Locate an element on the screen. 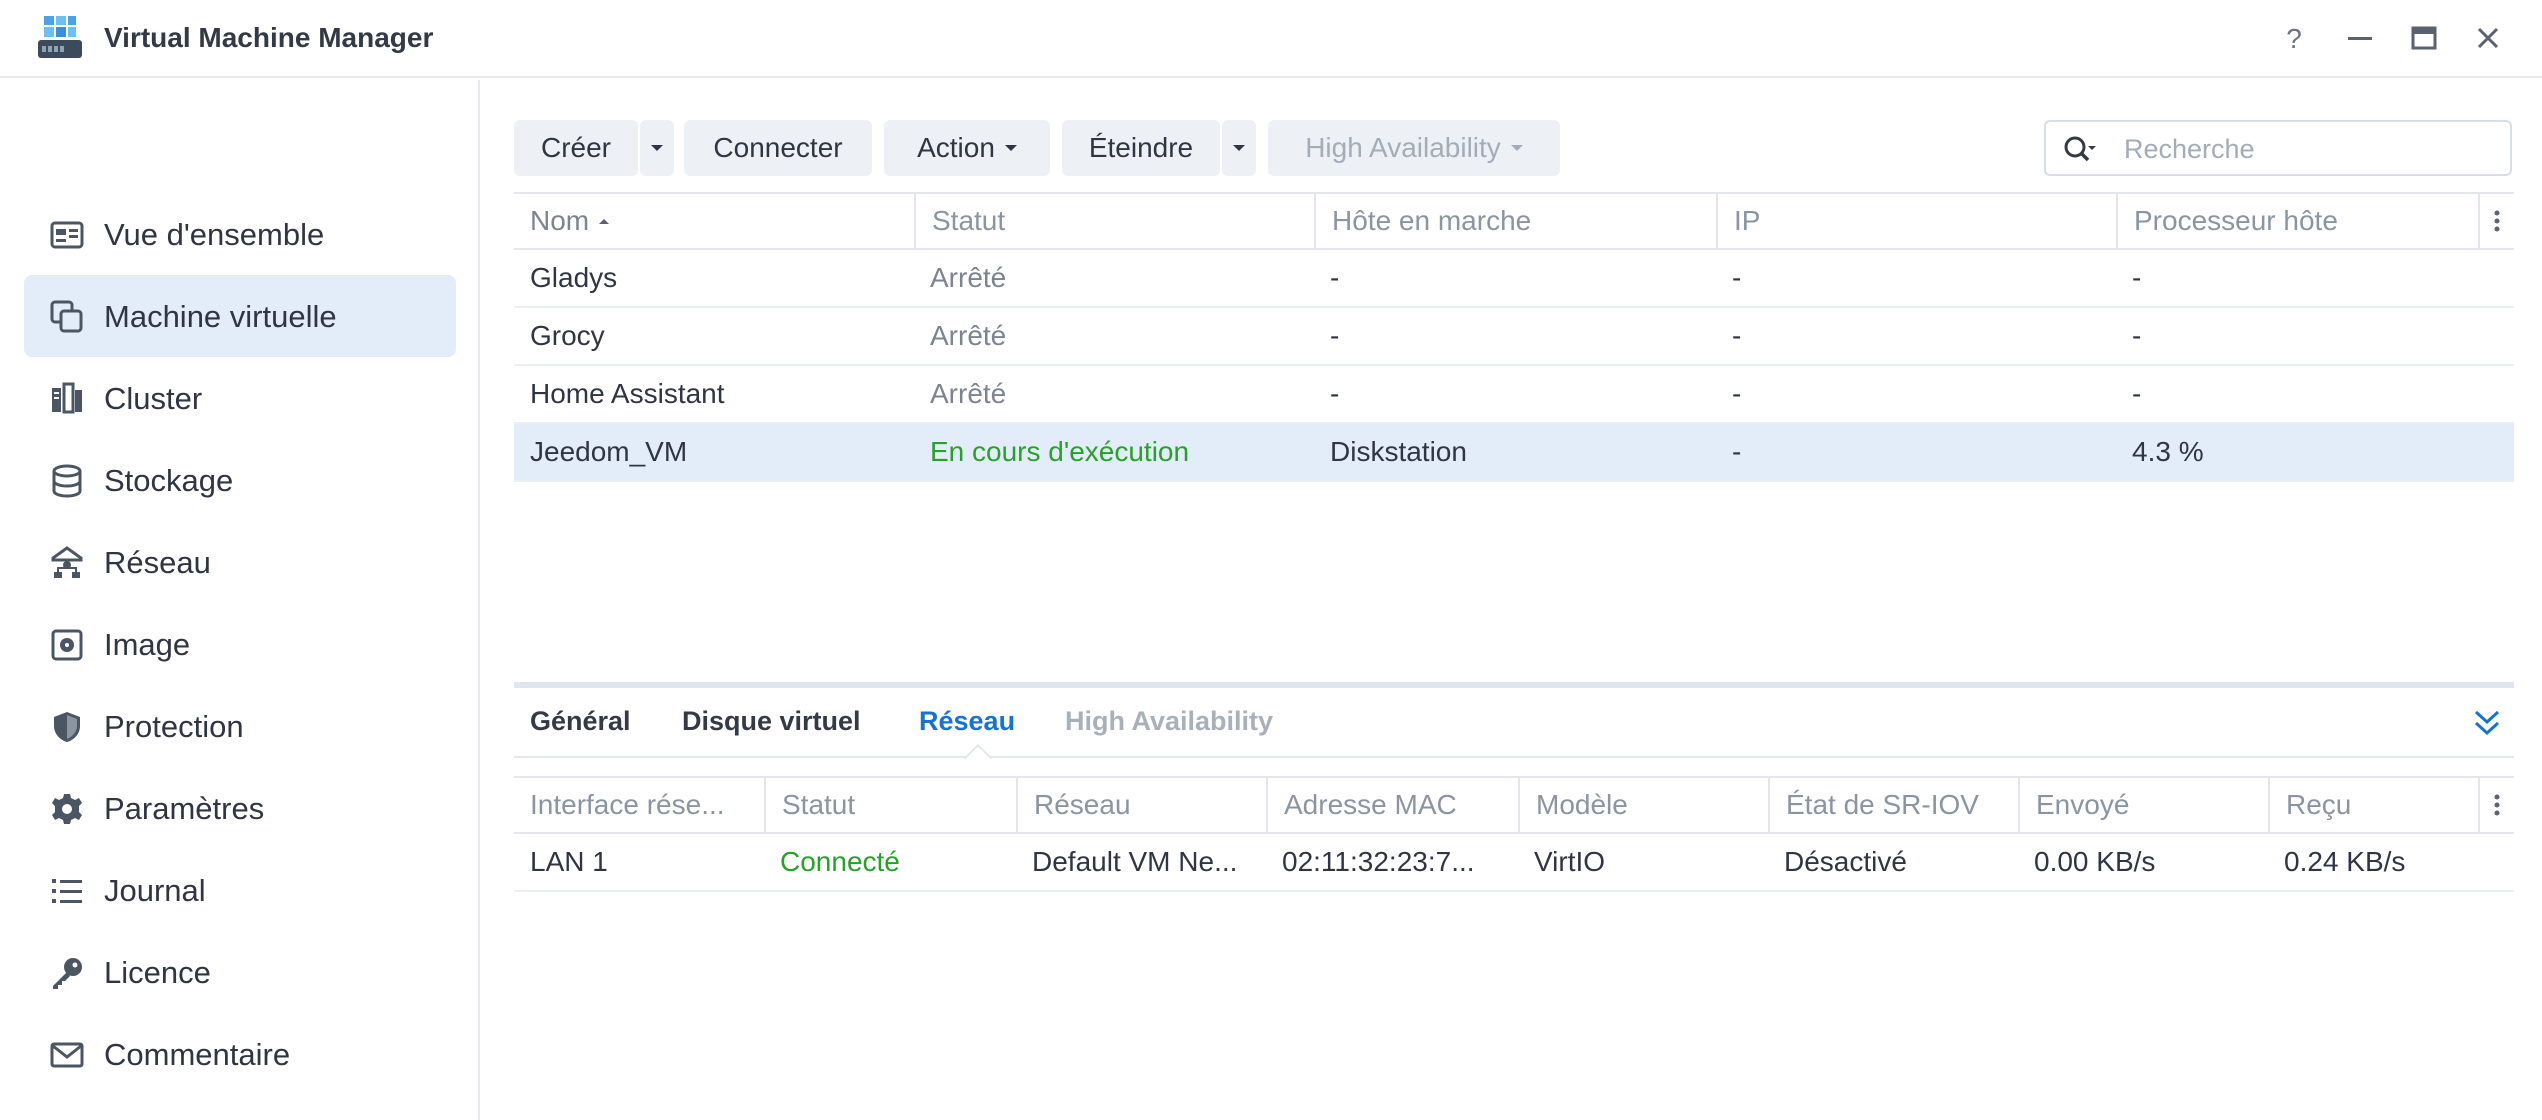  sidebar-item-license: Licence is located at coordinates (240, 972).